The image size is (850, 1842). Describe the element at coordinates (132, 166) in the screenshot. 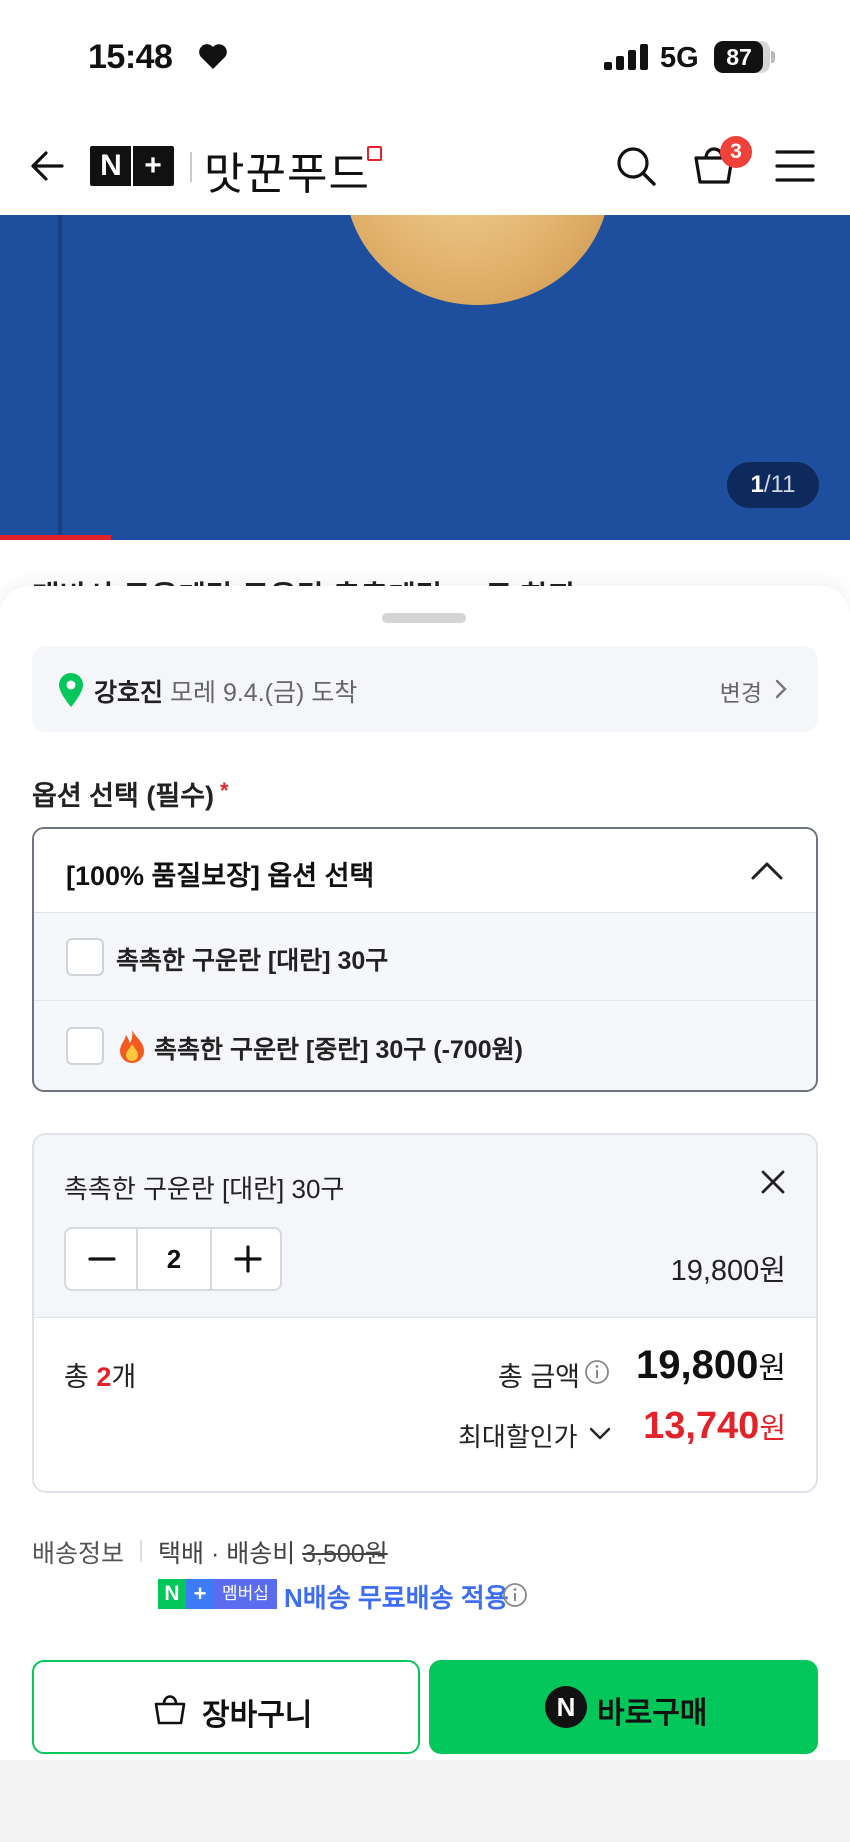

I see `naver-plus-logo: N +` at that location.